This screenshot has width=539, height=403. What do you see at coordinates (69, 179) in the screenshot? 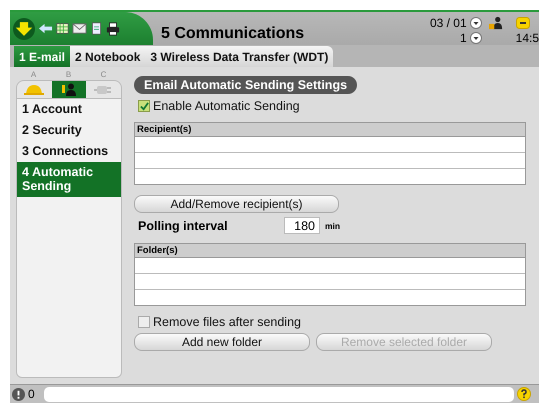
I see `sidebar-item: 4 Automatic Sending` at bounding box center [69, 179].